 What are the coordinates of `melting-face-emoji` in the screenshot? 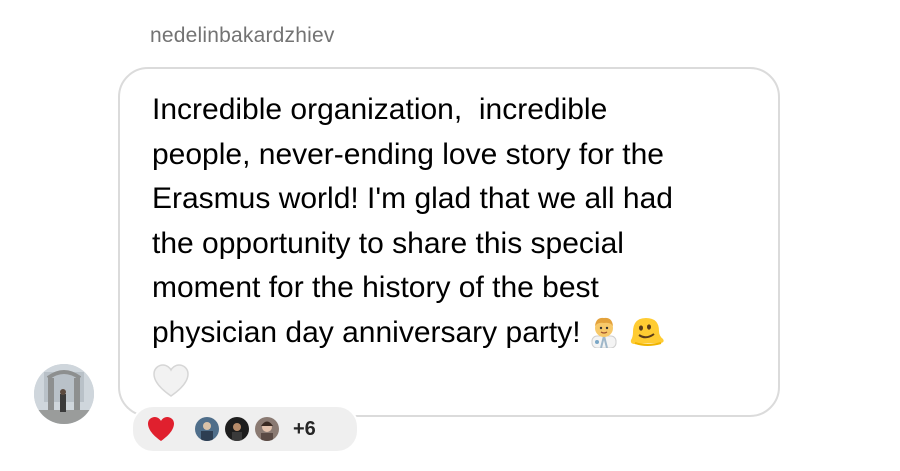 It's located at (647, 338).